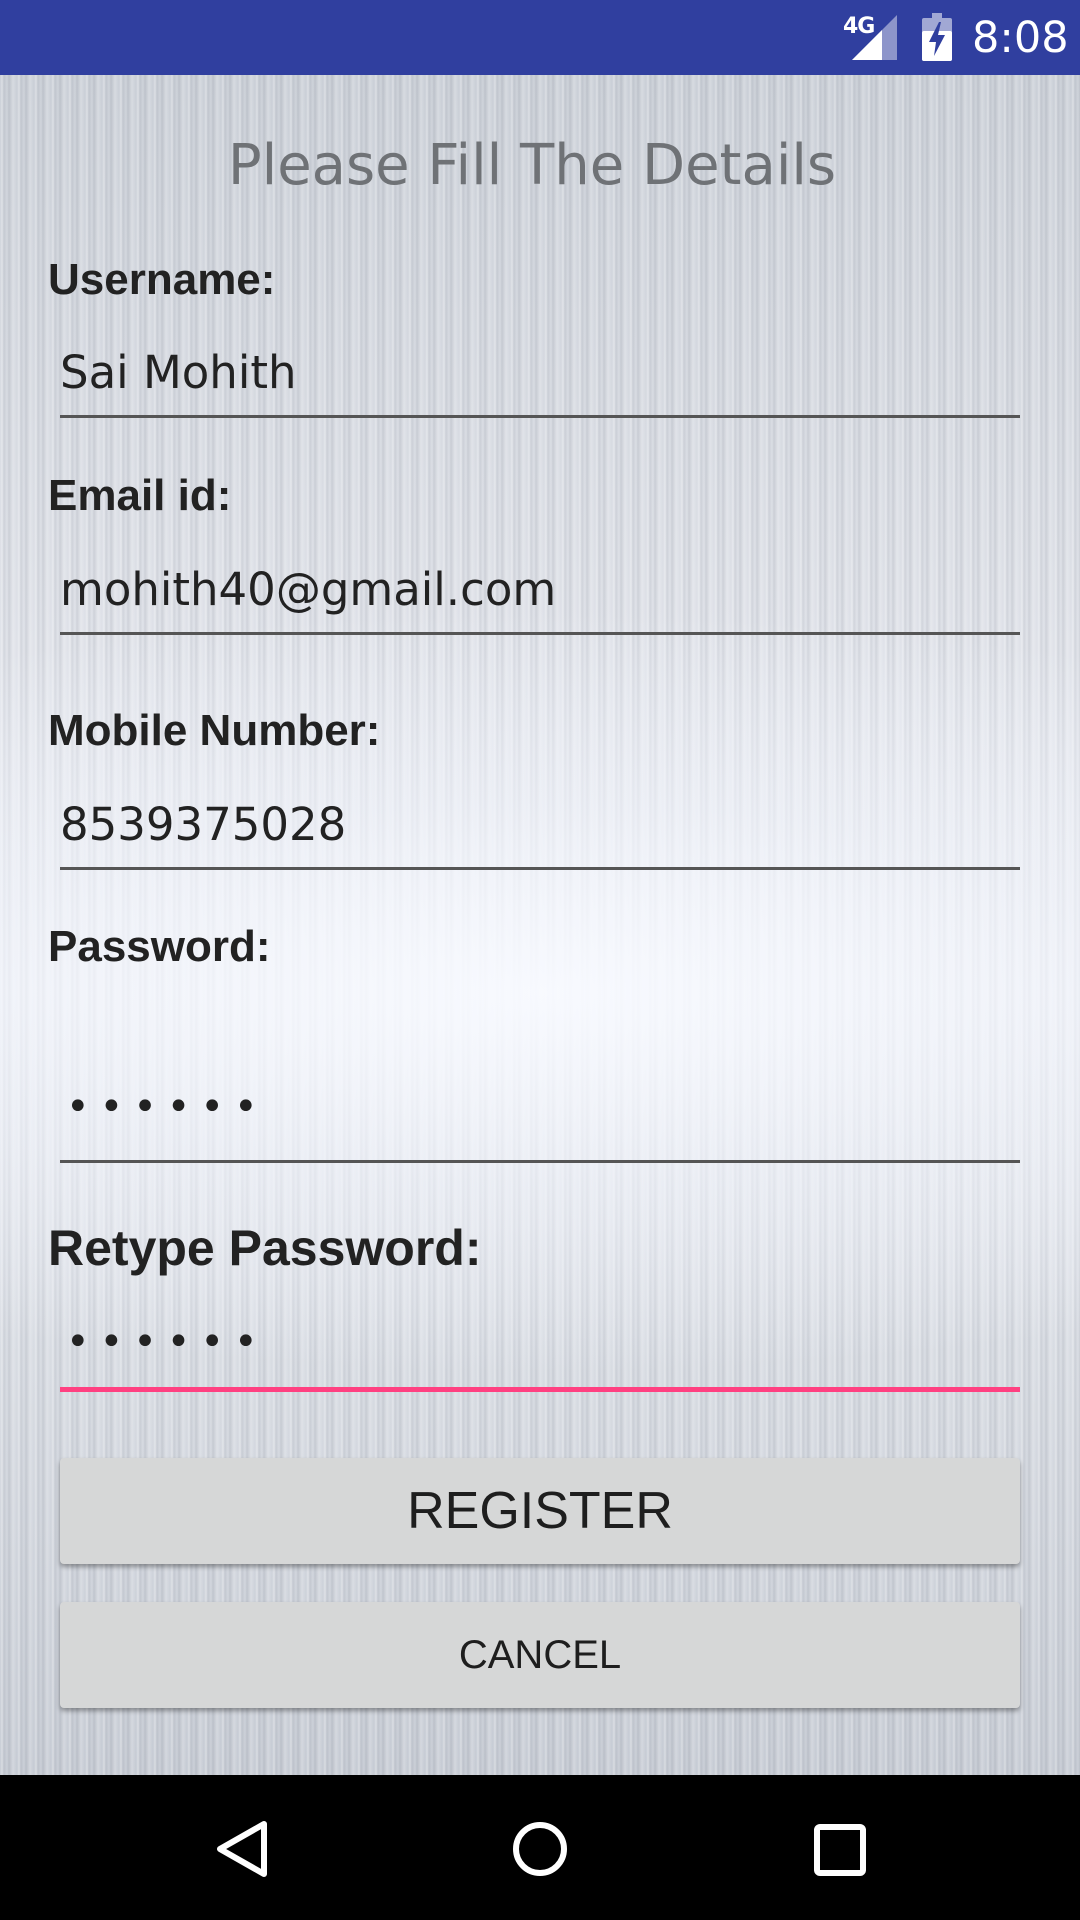  Describe the element at coordinates (1020, 38) in the screenshot. I see `status-clock: 8:08` at that location.